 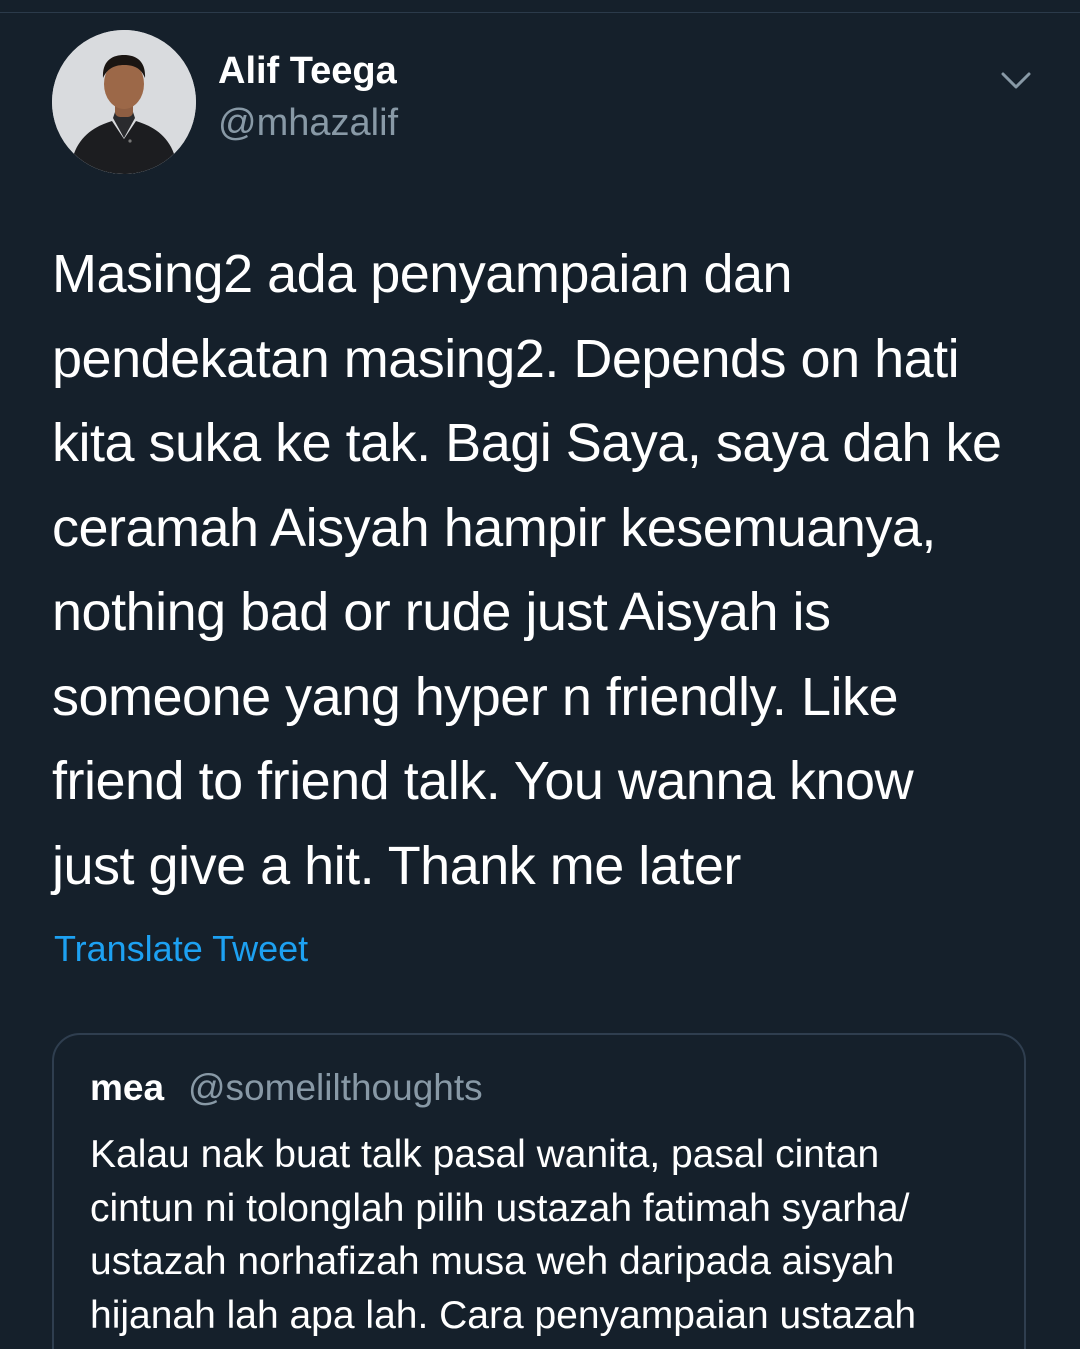 I want to click on avatar-image, so click(x=124, y=102).